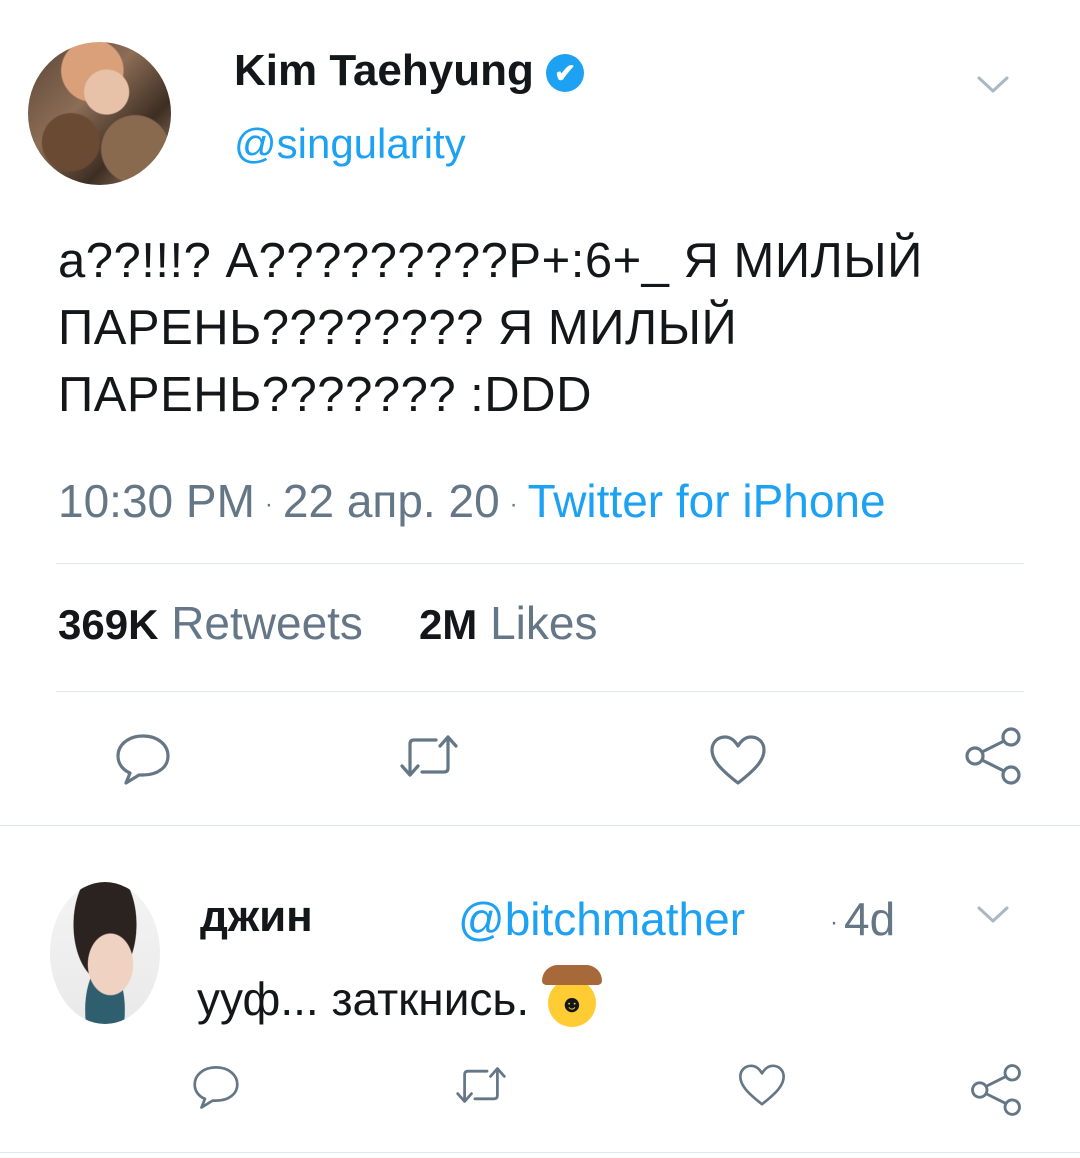  What do you see at coordinates (707, 501) in the screenshot?
I see `tweet-source-link: Twitter for iPhone` at bounding box center [707, 501].